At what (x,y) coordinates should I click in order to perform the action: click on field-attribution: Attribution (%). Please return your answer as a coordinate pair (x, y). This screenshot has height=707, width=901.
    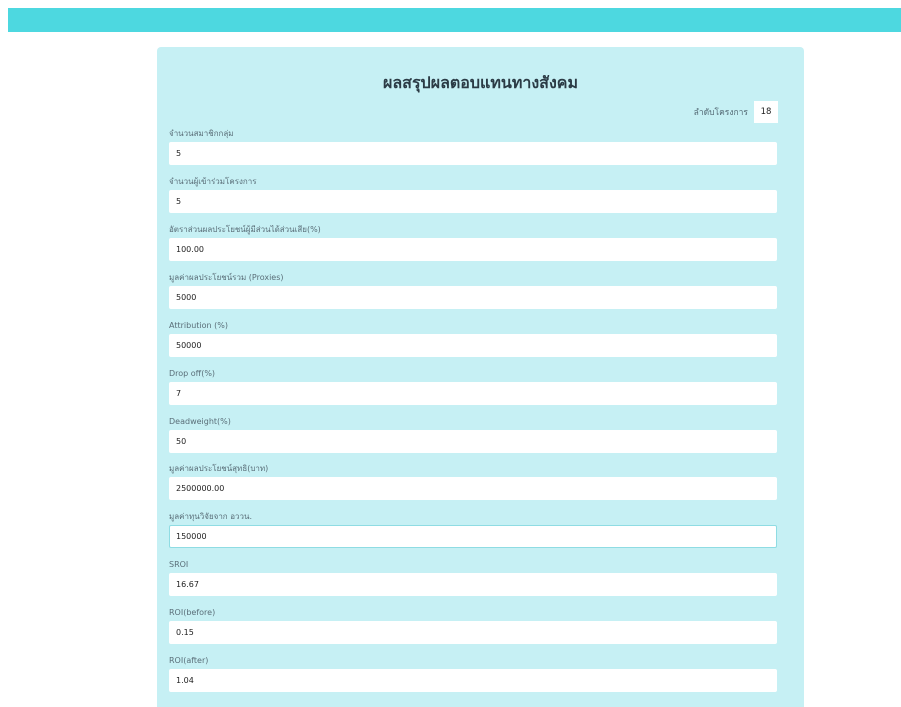
    Looking at the image, I should click on (473, 338).